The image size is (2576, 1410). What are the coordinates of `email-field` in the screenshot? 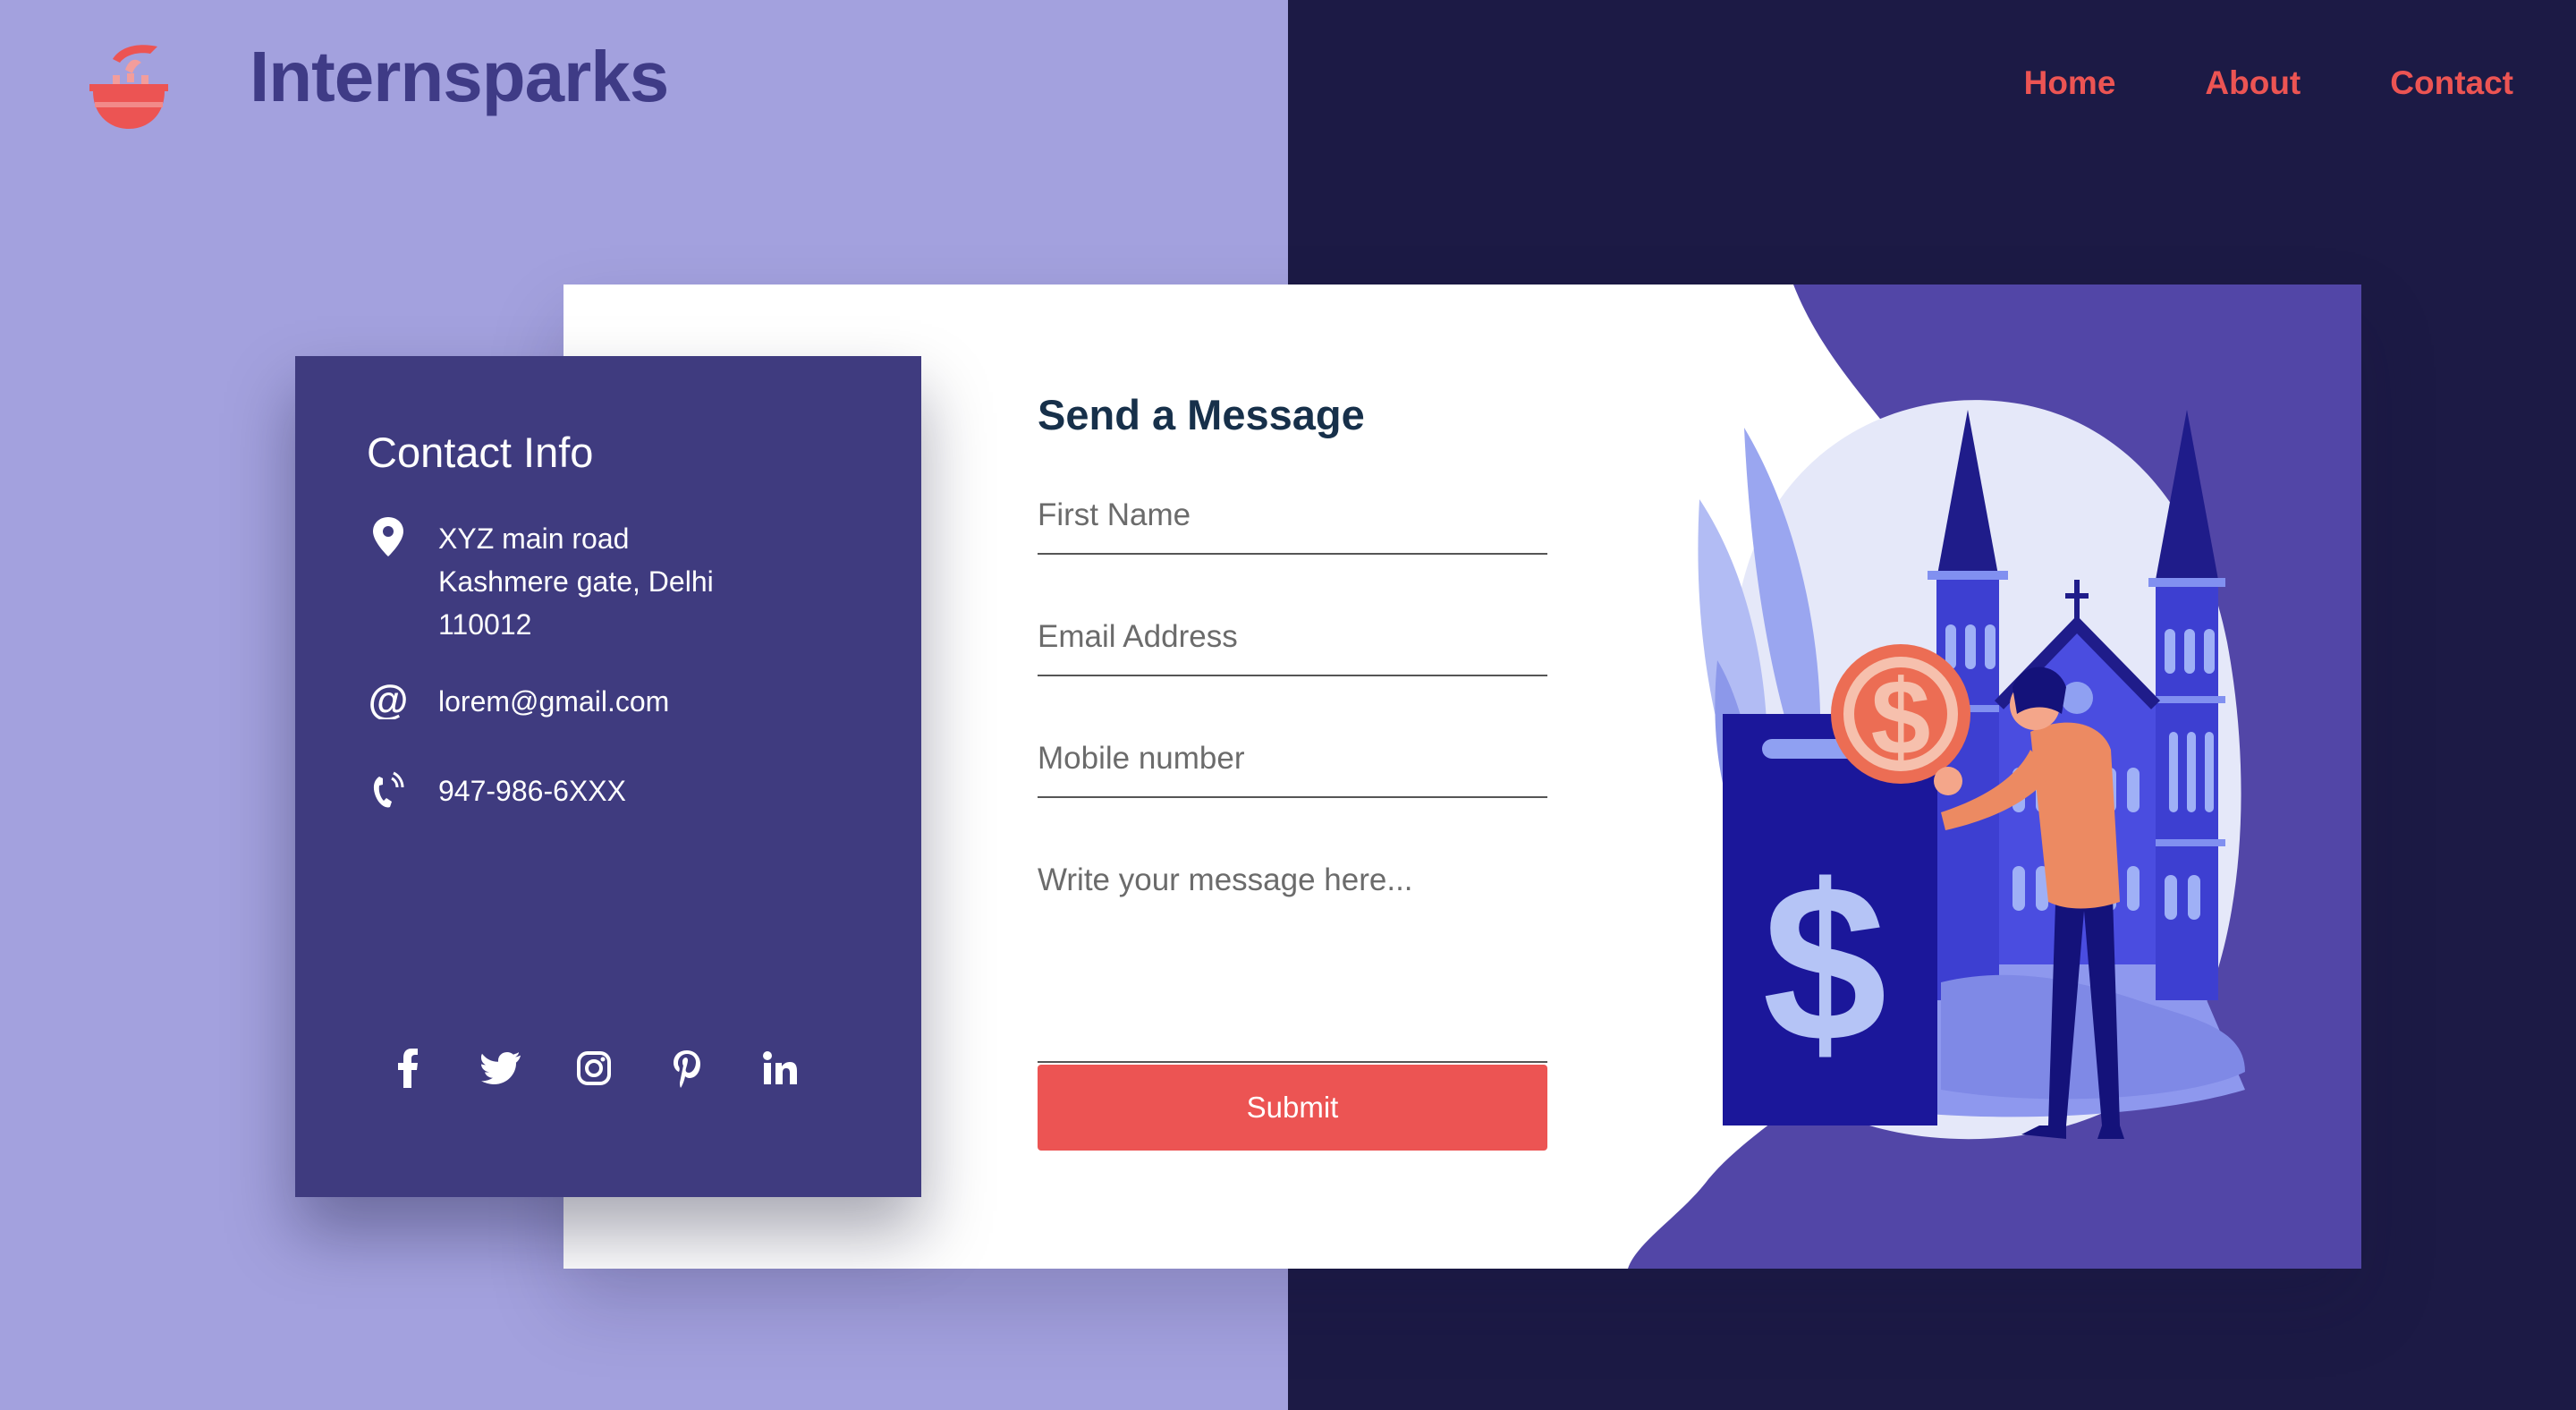 It's located at (1292, 648).